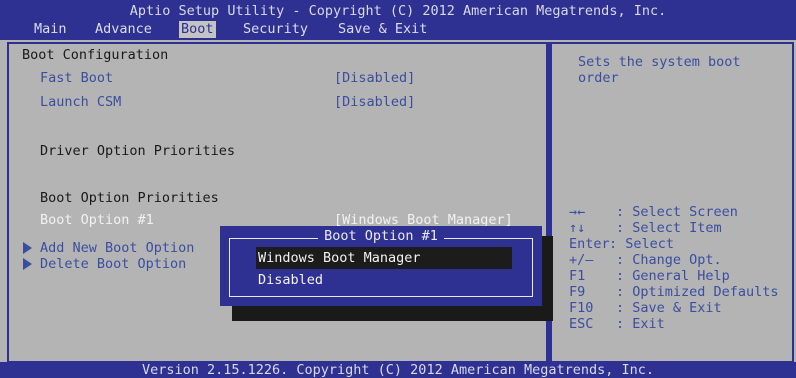  I want to click on option-disabled: Disabled, so click(384, 280).